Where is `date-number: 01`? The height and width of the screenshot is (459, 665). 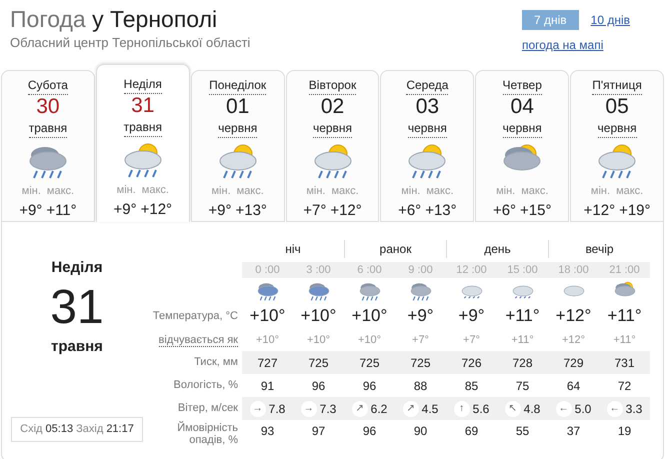
date-number: 01 is located at coordinates (238, 107).